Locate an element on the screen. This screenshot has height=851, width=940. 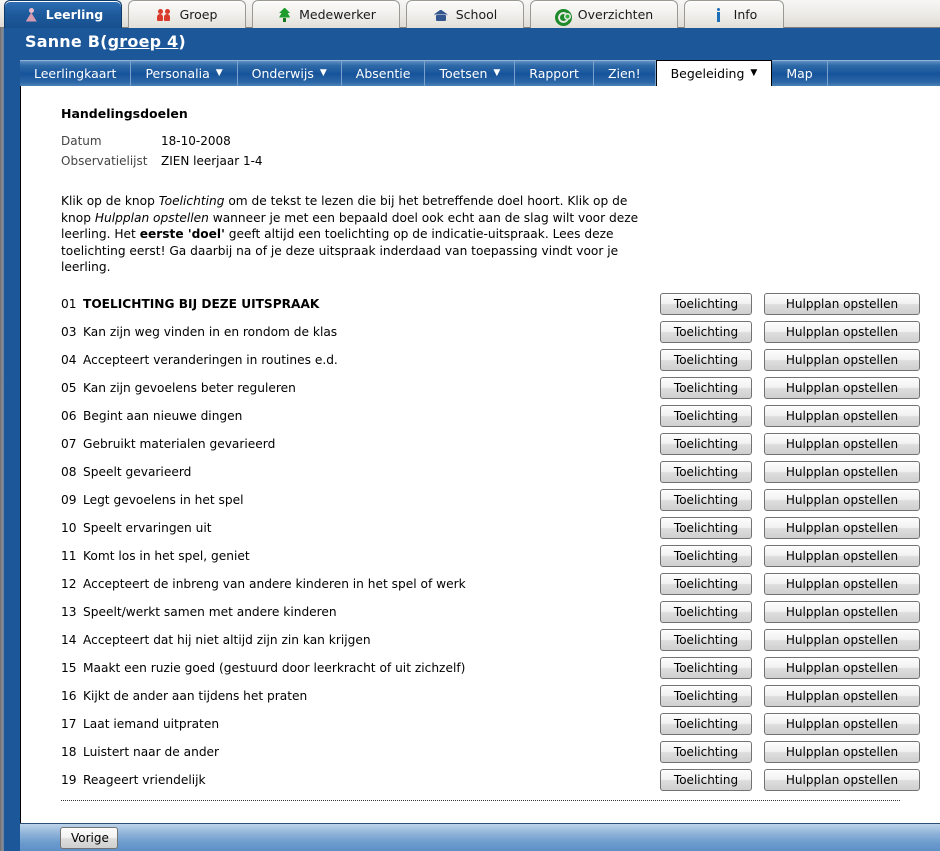
sub-tab-leerlingkaart: Leerlingkaart is located at coordinates (76, 73).